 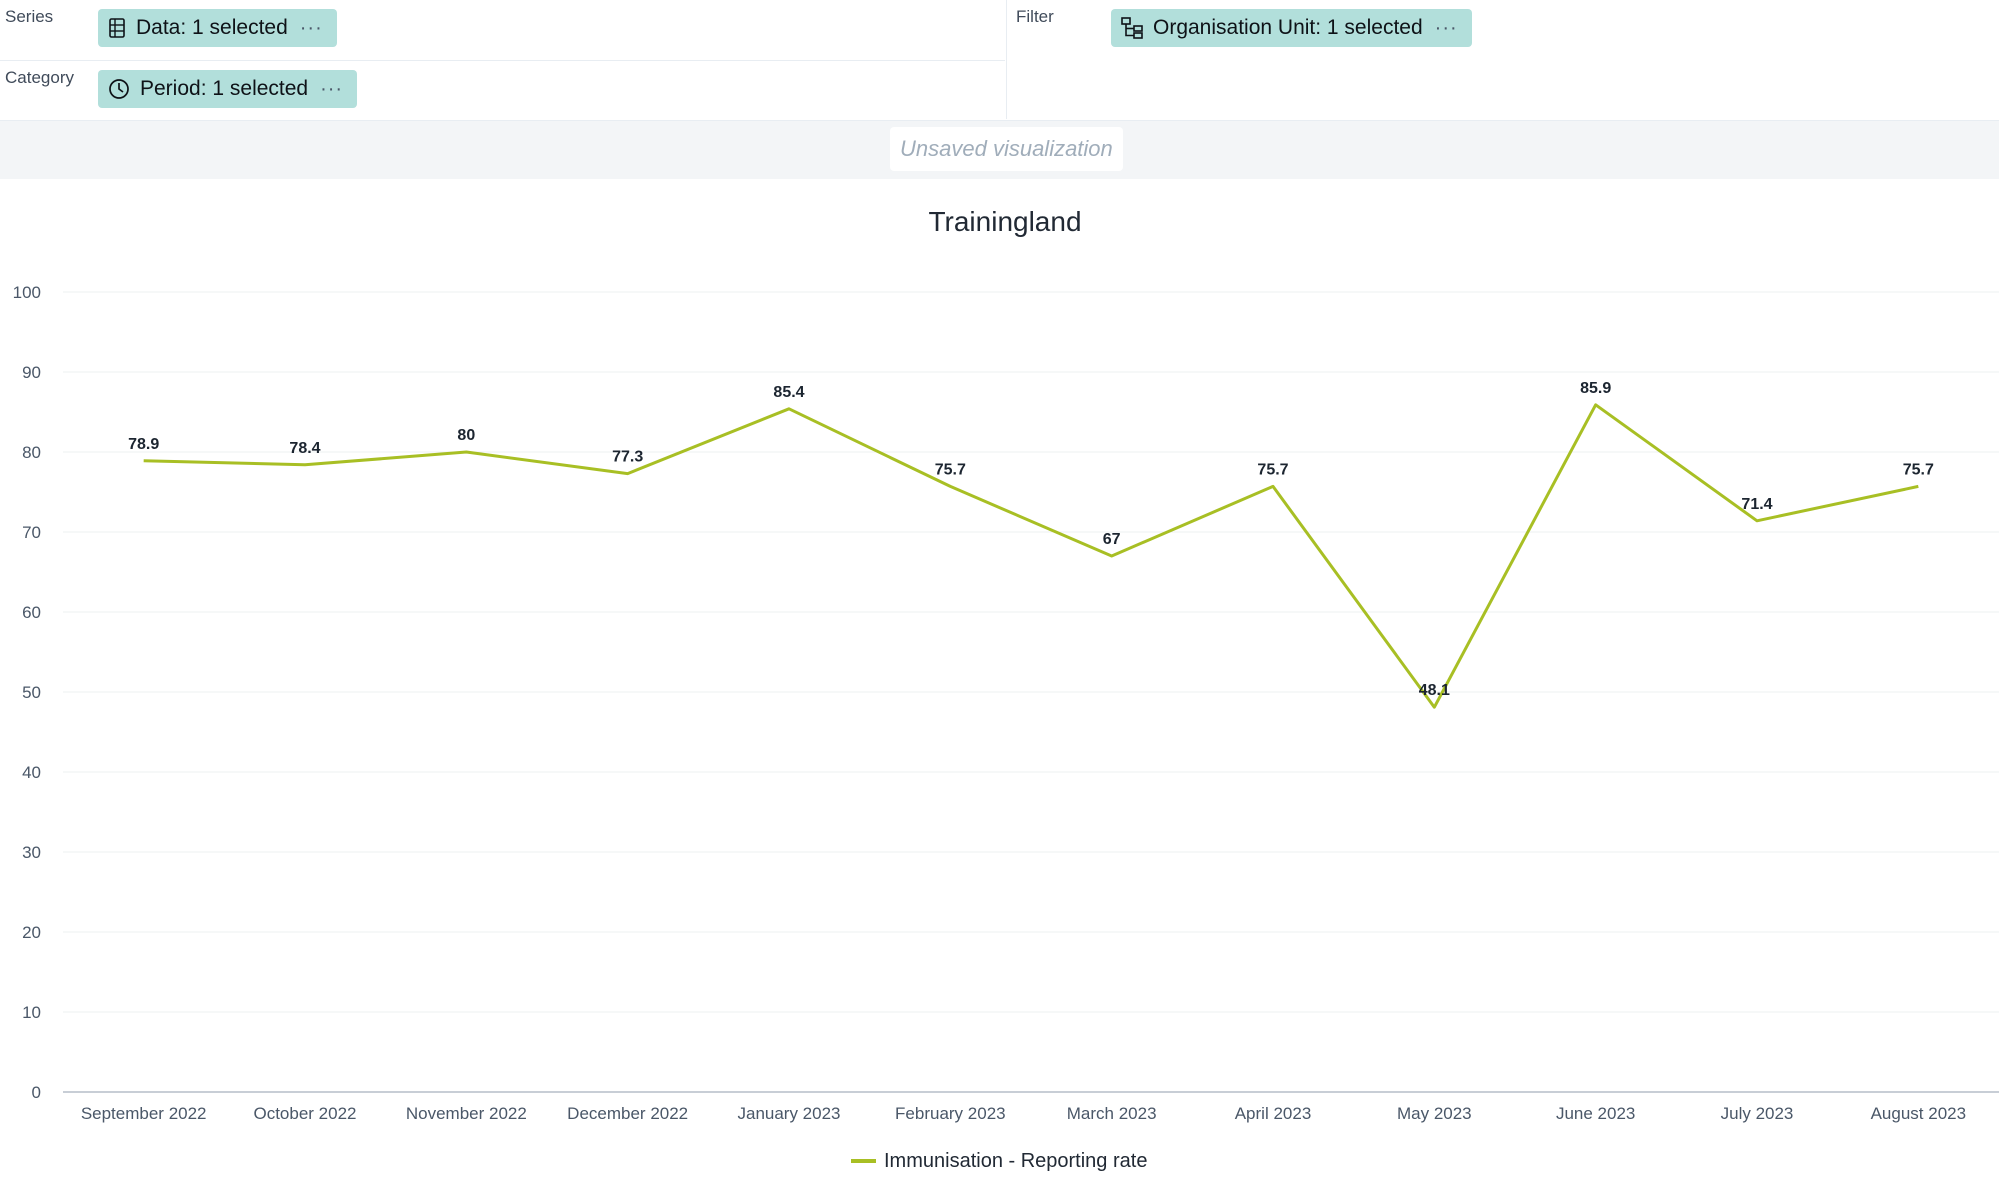 What do you see at coordinates (304, 1113) in the screenshot?
I see `x-tick-label: October 2022` at bounding box center [304, 1113].